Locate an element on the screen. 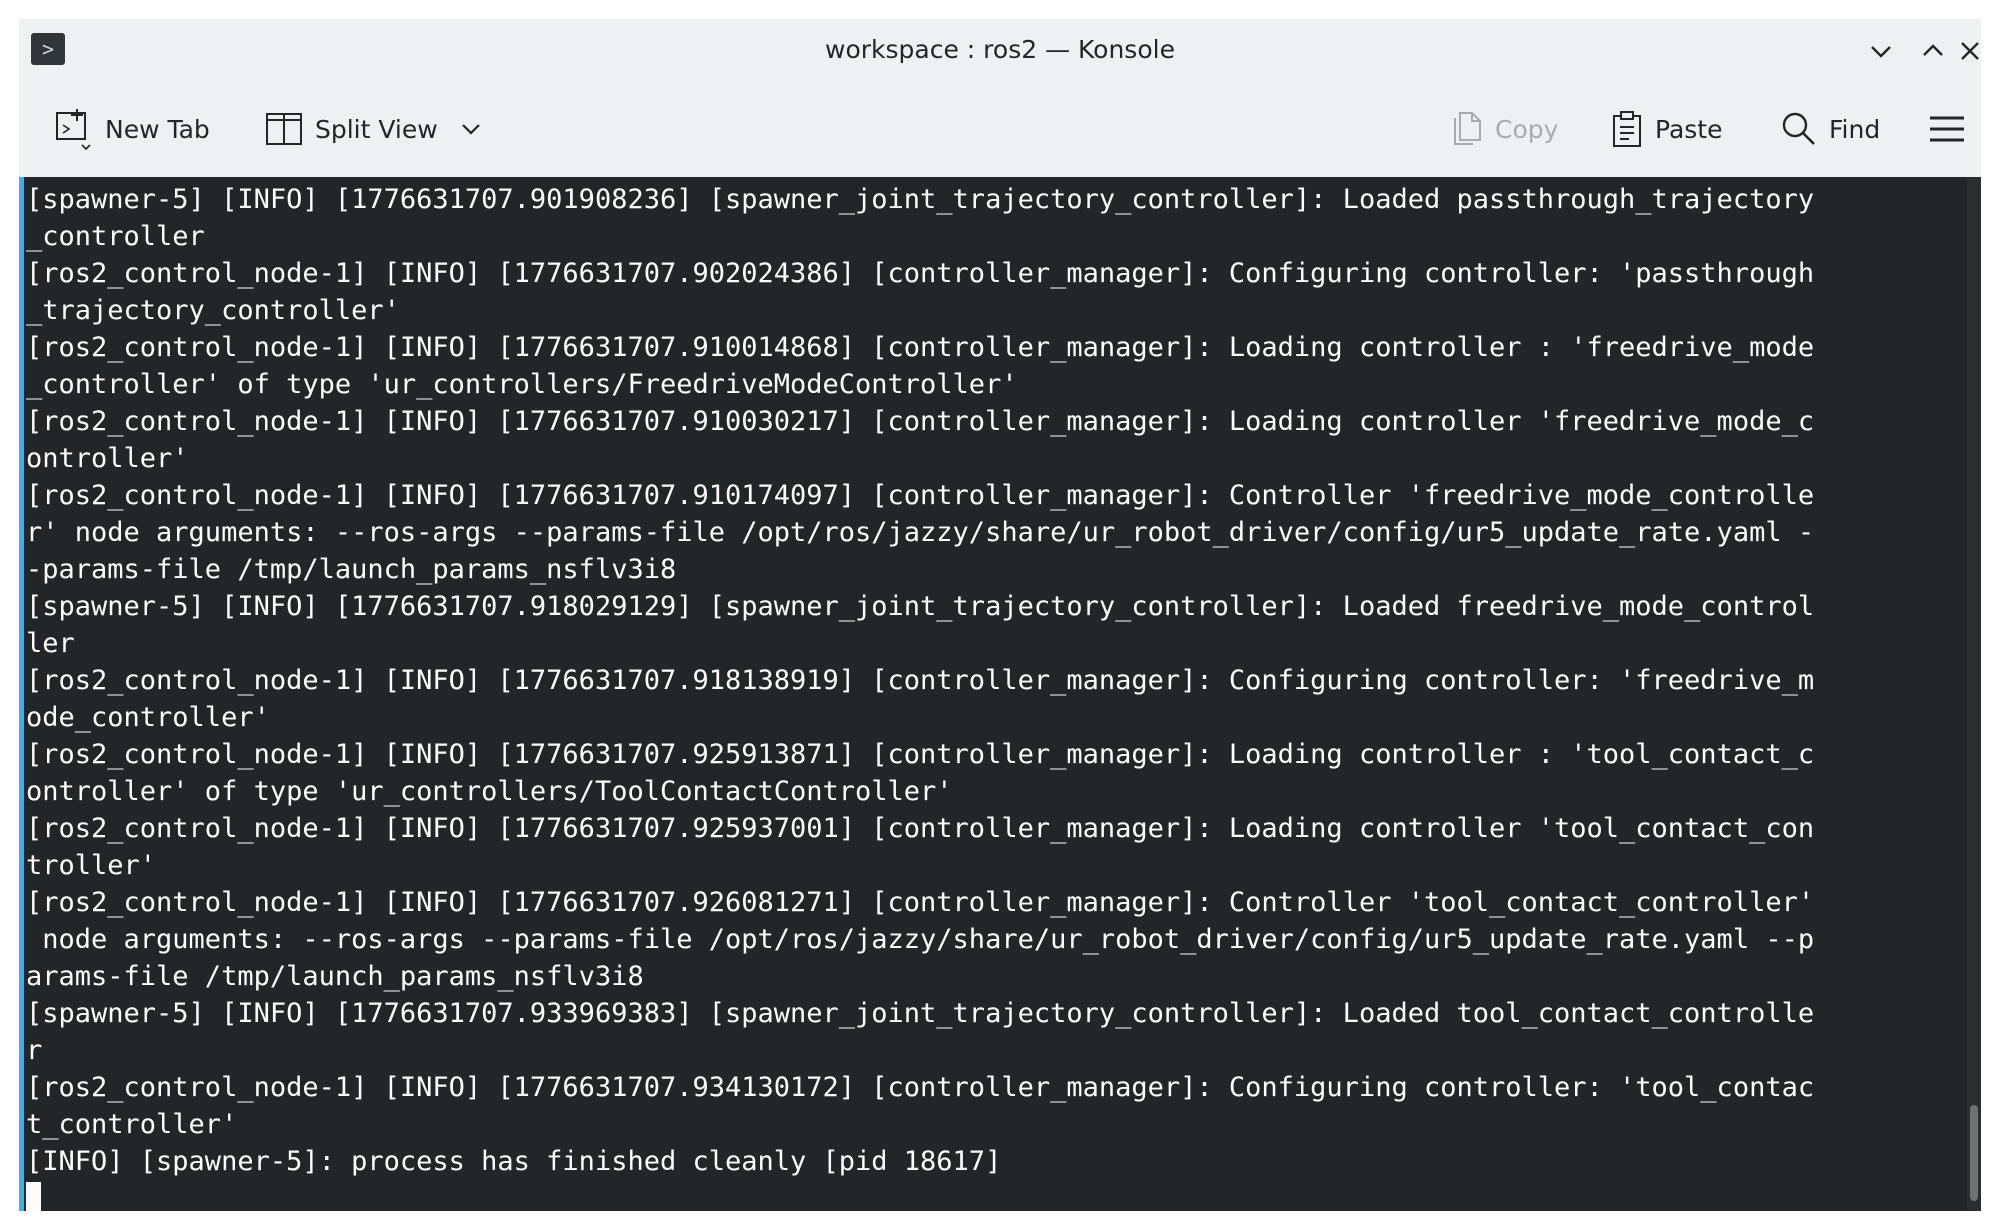  terminal-line: _controller is located at coordinates (115, 236).